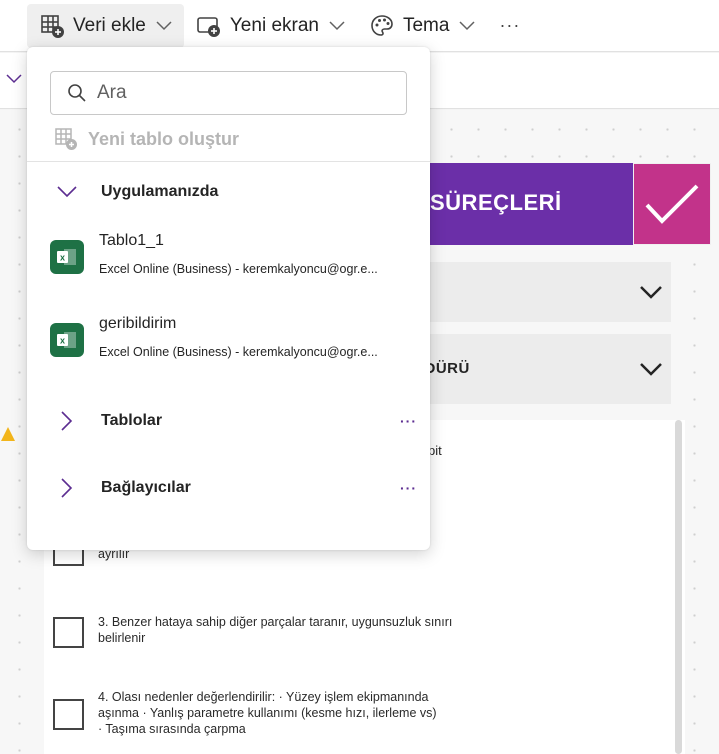  I want to click on add-data-button: Veri ekle, so click(105, 25).